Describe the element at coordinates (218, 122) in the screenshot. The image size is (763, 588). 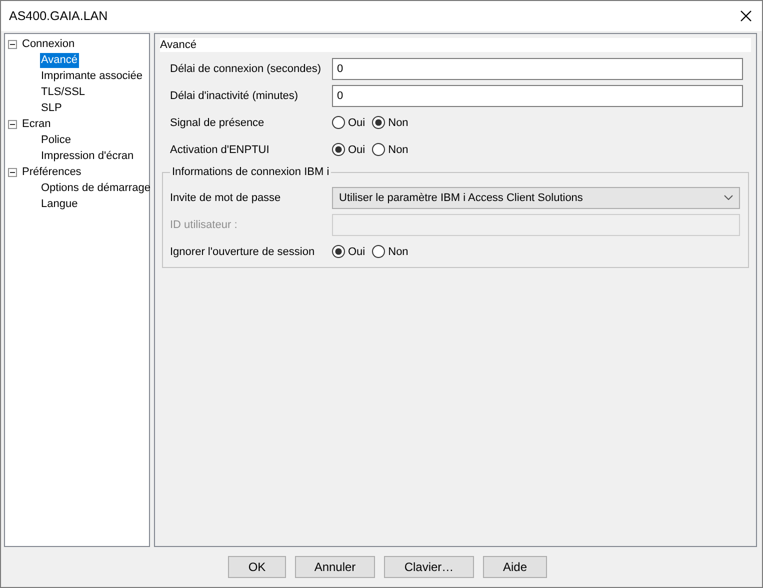
I see `field-label: Signal de présence` at that location.